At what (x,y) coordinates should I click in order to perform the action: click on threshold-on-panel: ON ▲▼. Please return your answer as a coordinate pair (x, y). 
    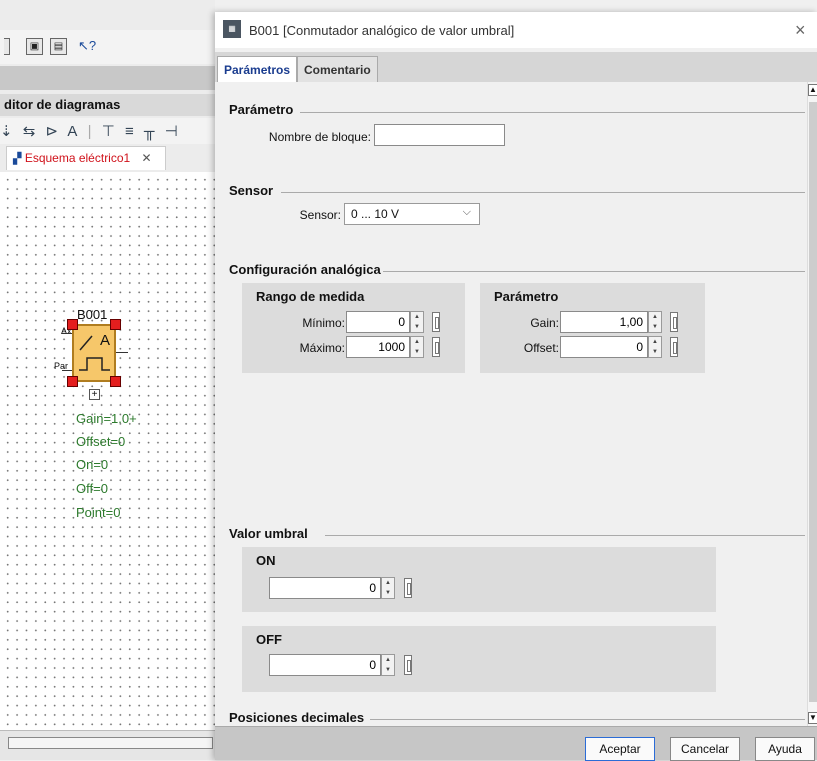
    Looking at the image, I should click on (479, 579).